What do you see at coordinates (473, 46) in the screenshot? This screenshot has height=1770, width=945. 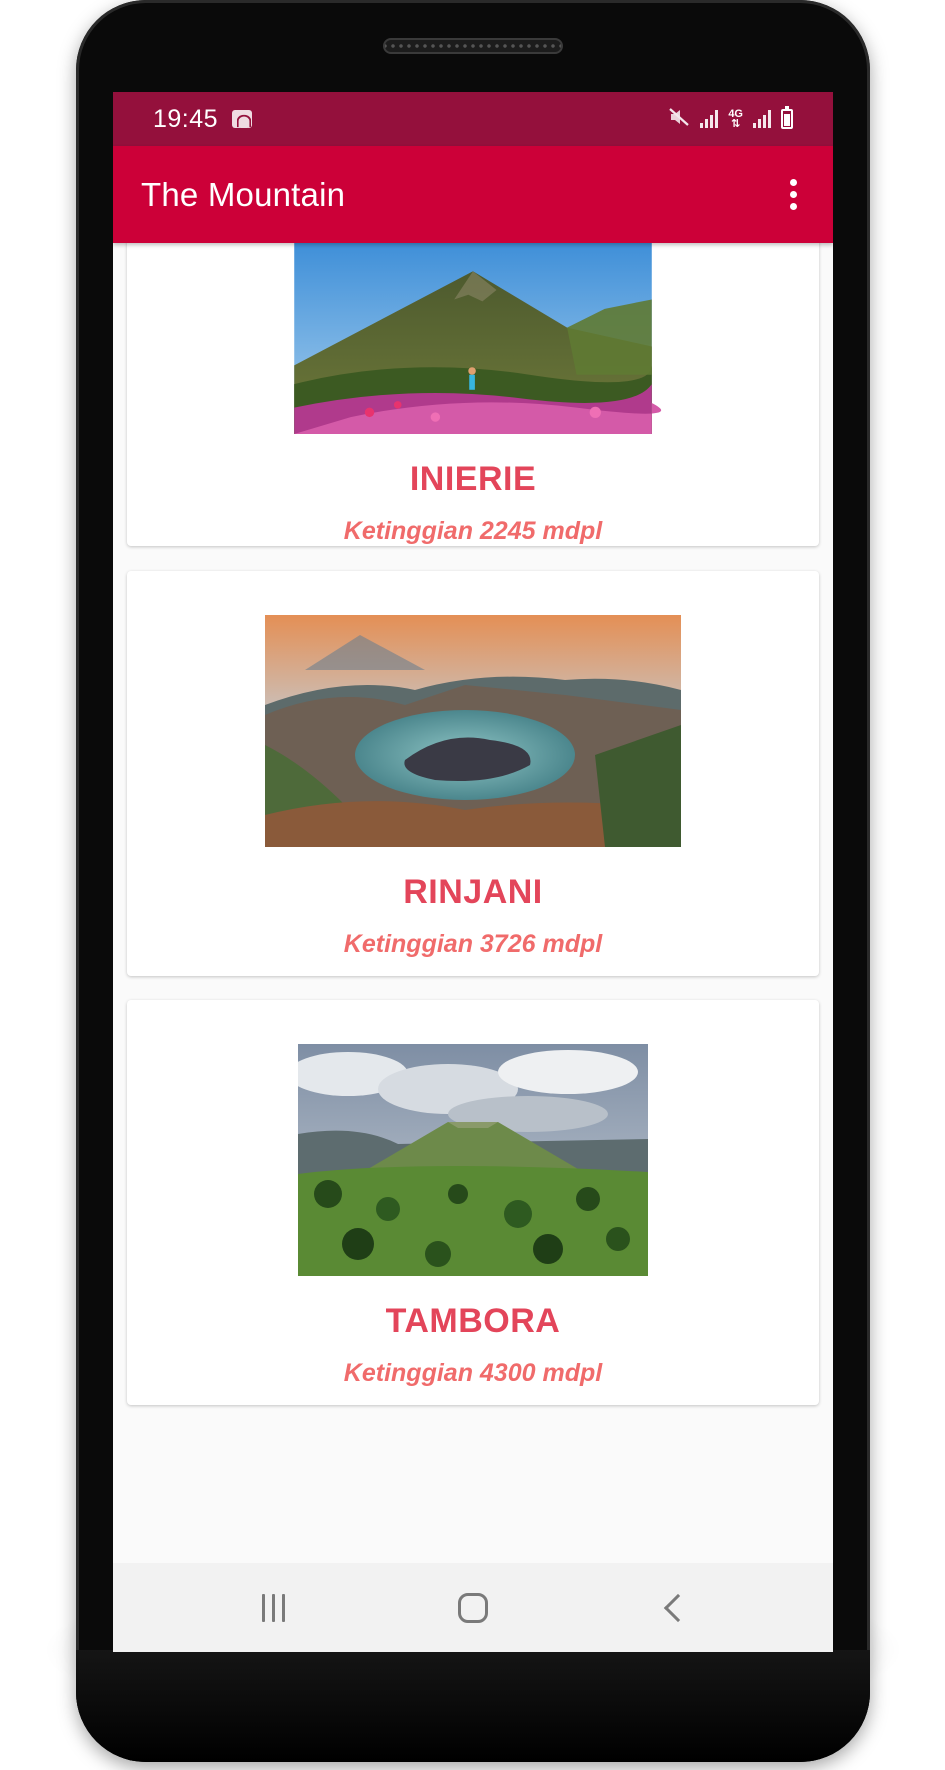 I see `earpiece-speaker` at bounding box center [473, 46].